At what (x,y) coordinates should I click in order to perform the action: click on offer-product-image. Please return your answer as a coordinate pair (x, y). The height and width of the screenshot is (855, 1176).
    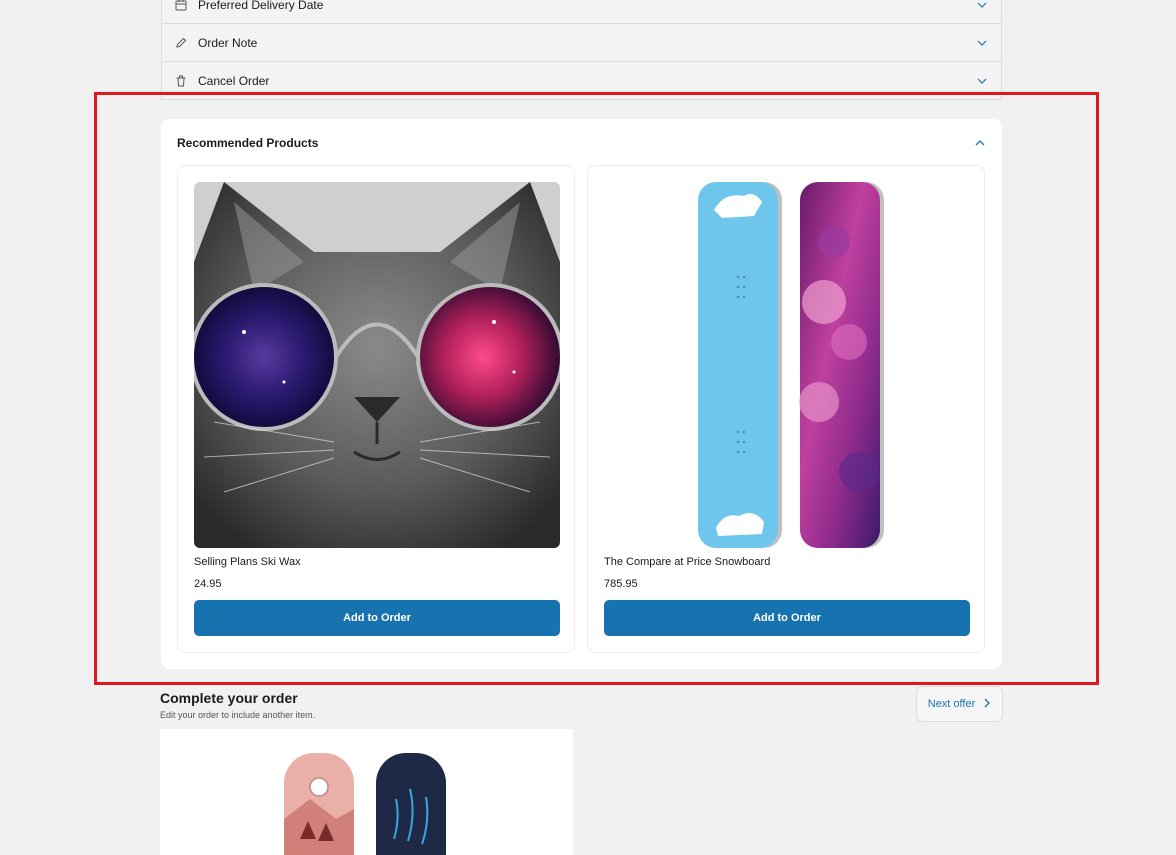
    Looking at the image, I should click on (366, 792).